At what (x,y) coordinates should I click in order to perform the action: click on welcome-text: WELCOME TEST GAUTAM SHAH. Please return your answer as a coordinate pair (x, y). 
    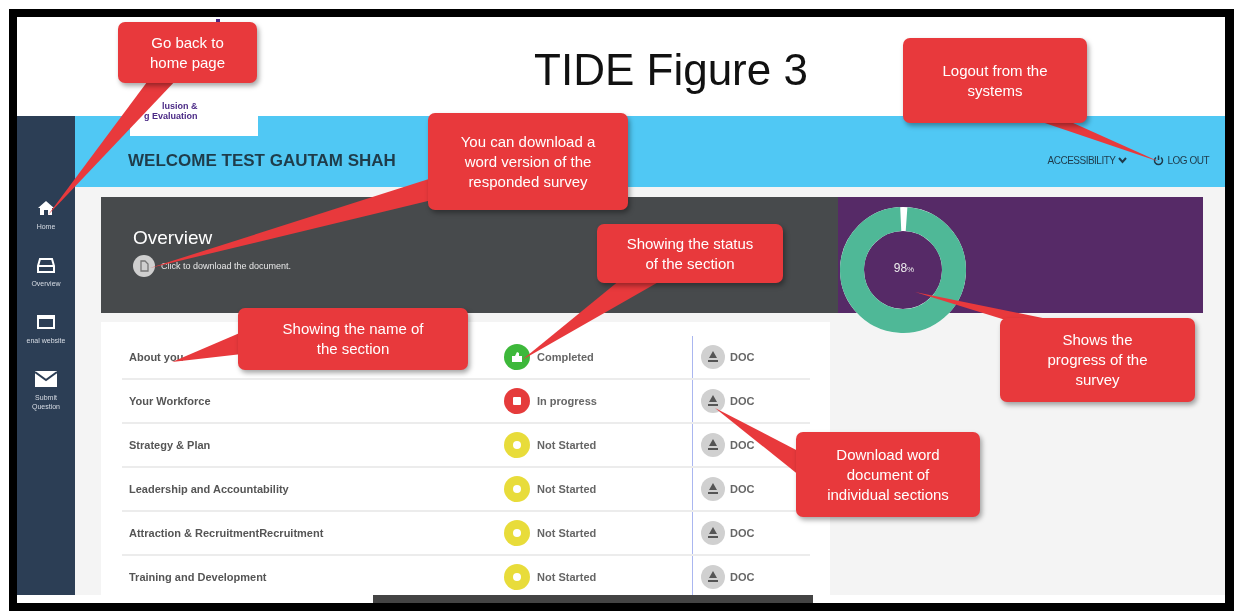
    Looking at the image, I should click on (262, 160).